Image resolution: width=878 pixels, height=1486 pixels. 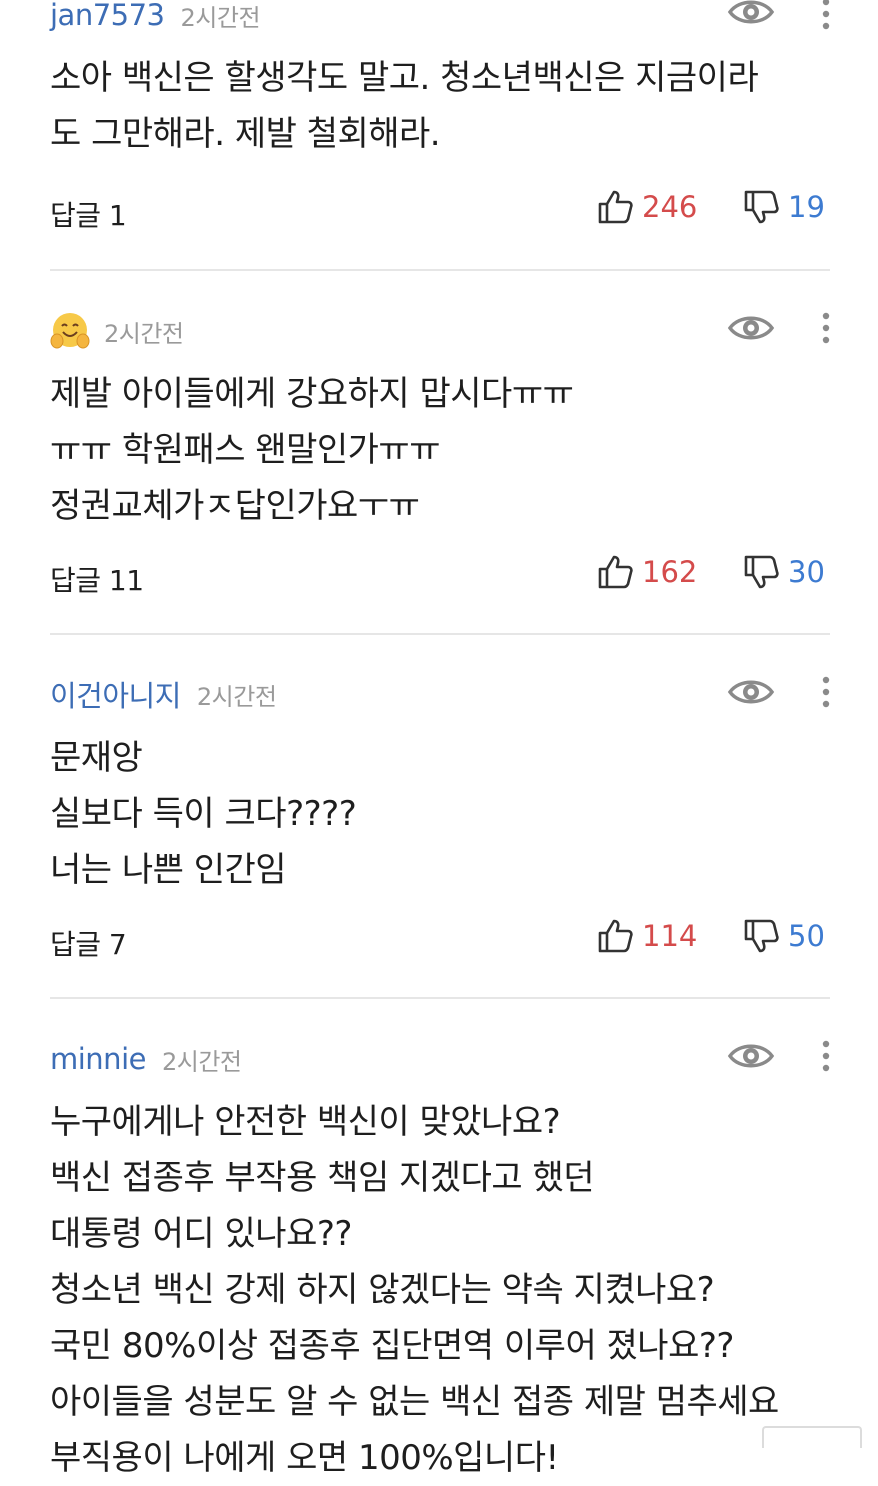 I want to click on reply-button: 답글 11, so click(x=97, y=579).